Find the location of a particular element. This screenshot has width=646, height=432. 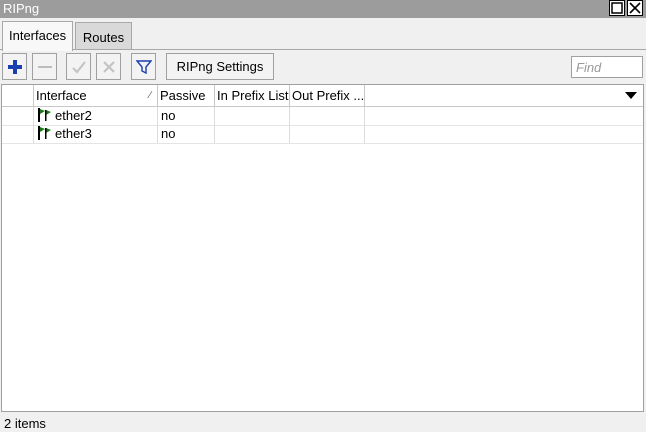

ripng-settings-button: RIPng Settings is located at coordinates (220, 66).